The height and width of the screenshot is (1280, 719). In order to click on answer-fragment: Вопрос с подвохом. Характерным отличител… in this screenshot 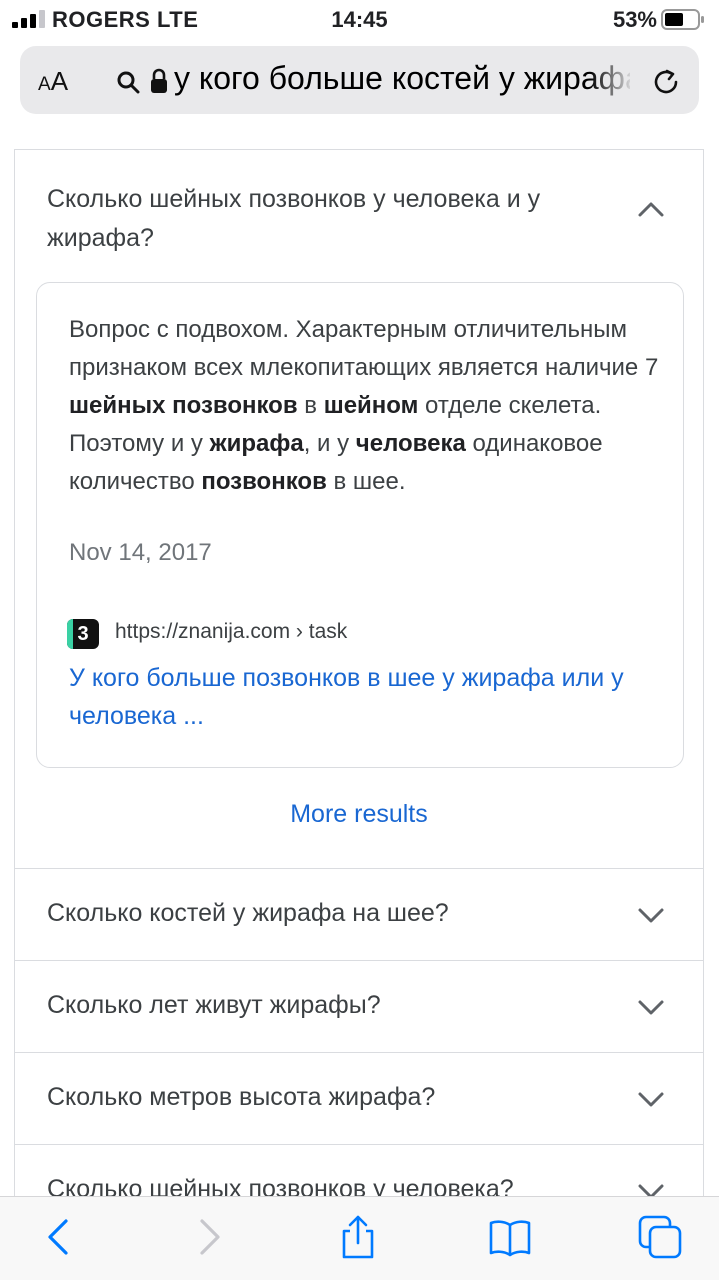, I will do `click(364, 348)`.